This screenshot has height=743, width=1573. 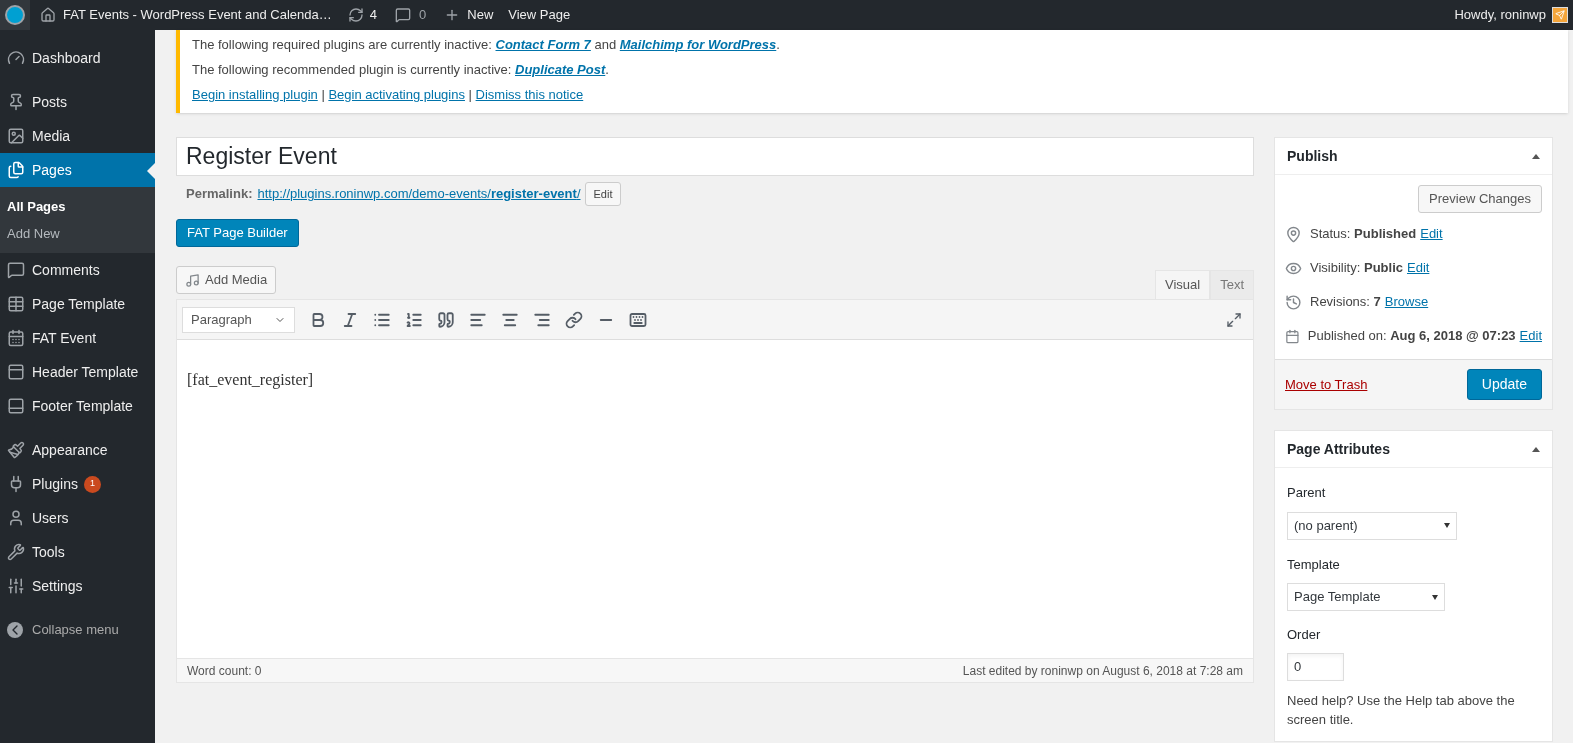 What do you see at coordinates (603, 194) in the screenshot?
I see `permalink-edit-button: Edit` at bounding box center [603, 194].